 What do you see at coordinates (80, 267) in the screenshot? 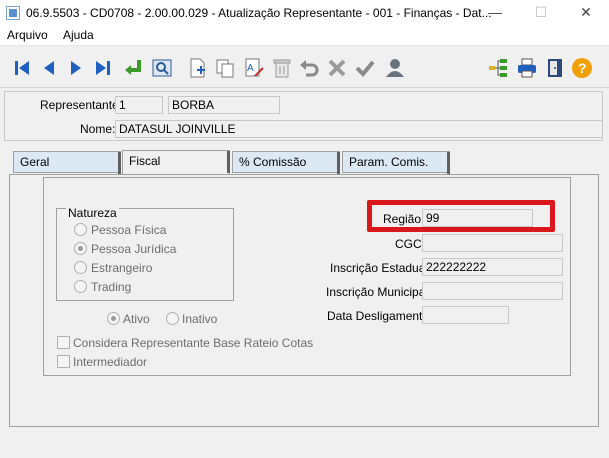
I see `natureza-estrangeiro-radio` at bounding box center [80, 267].